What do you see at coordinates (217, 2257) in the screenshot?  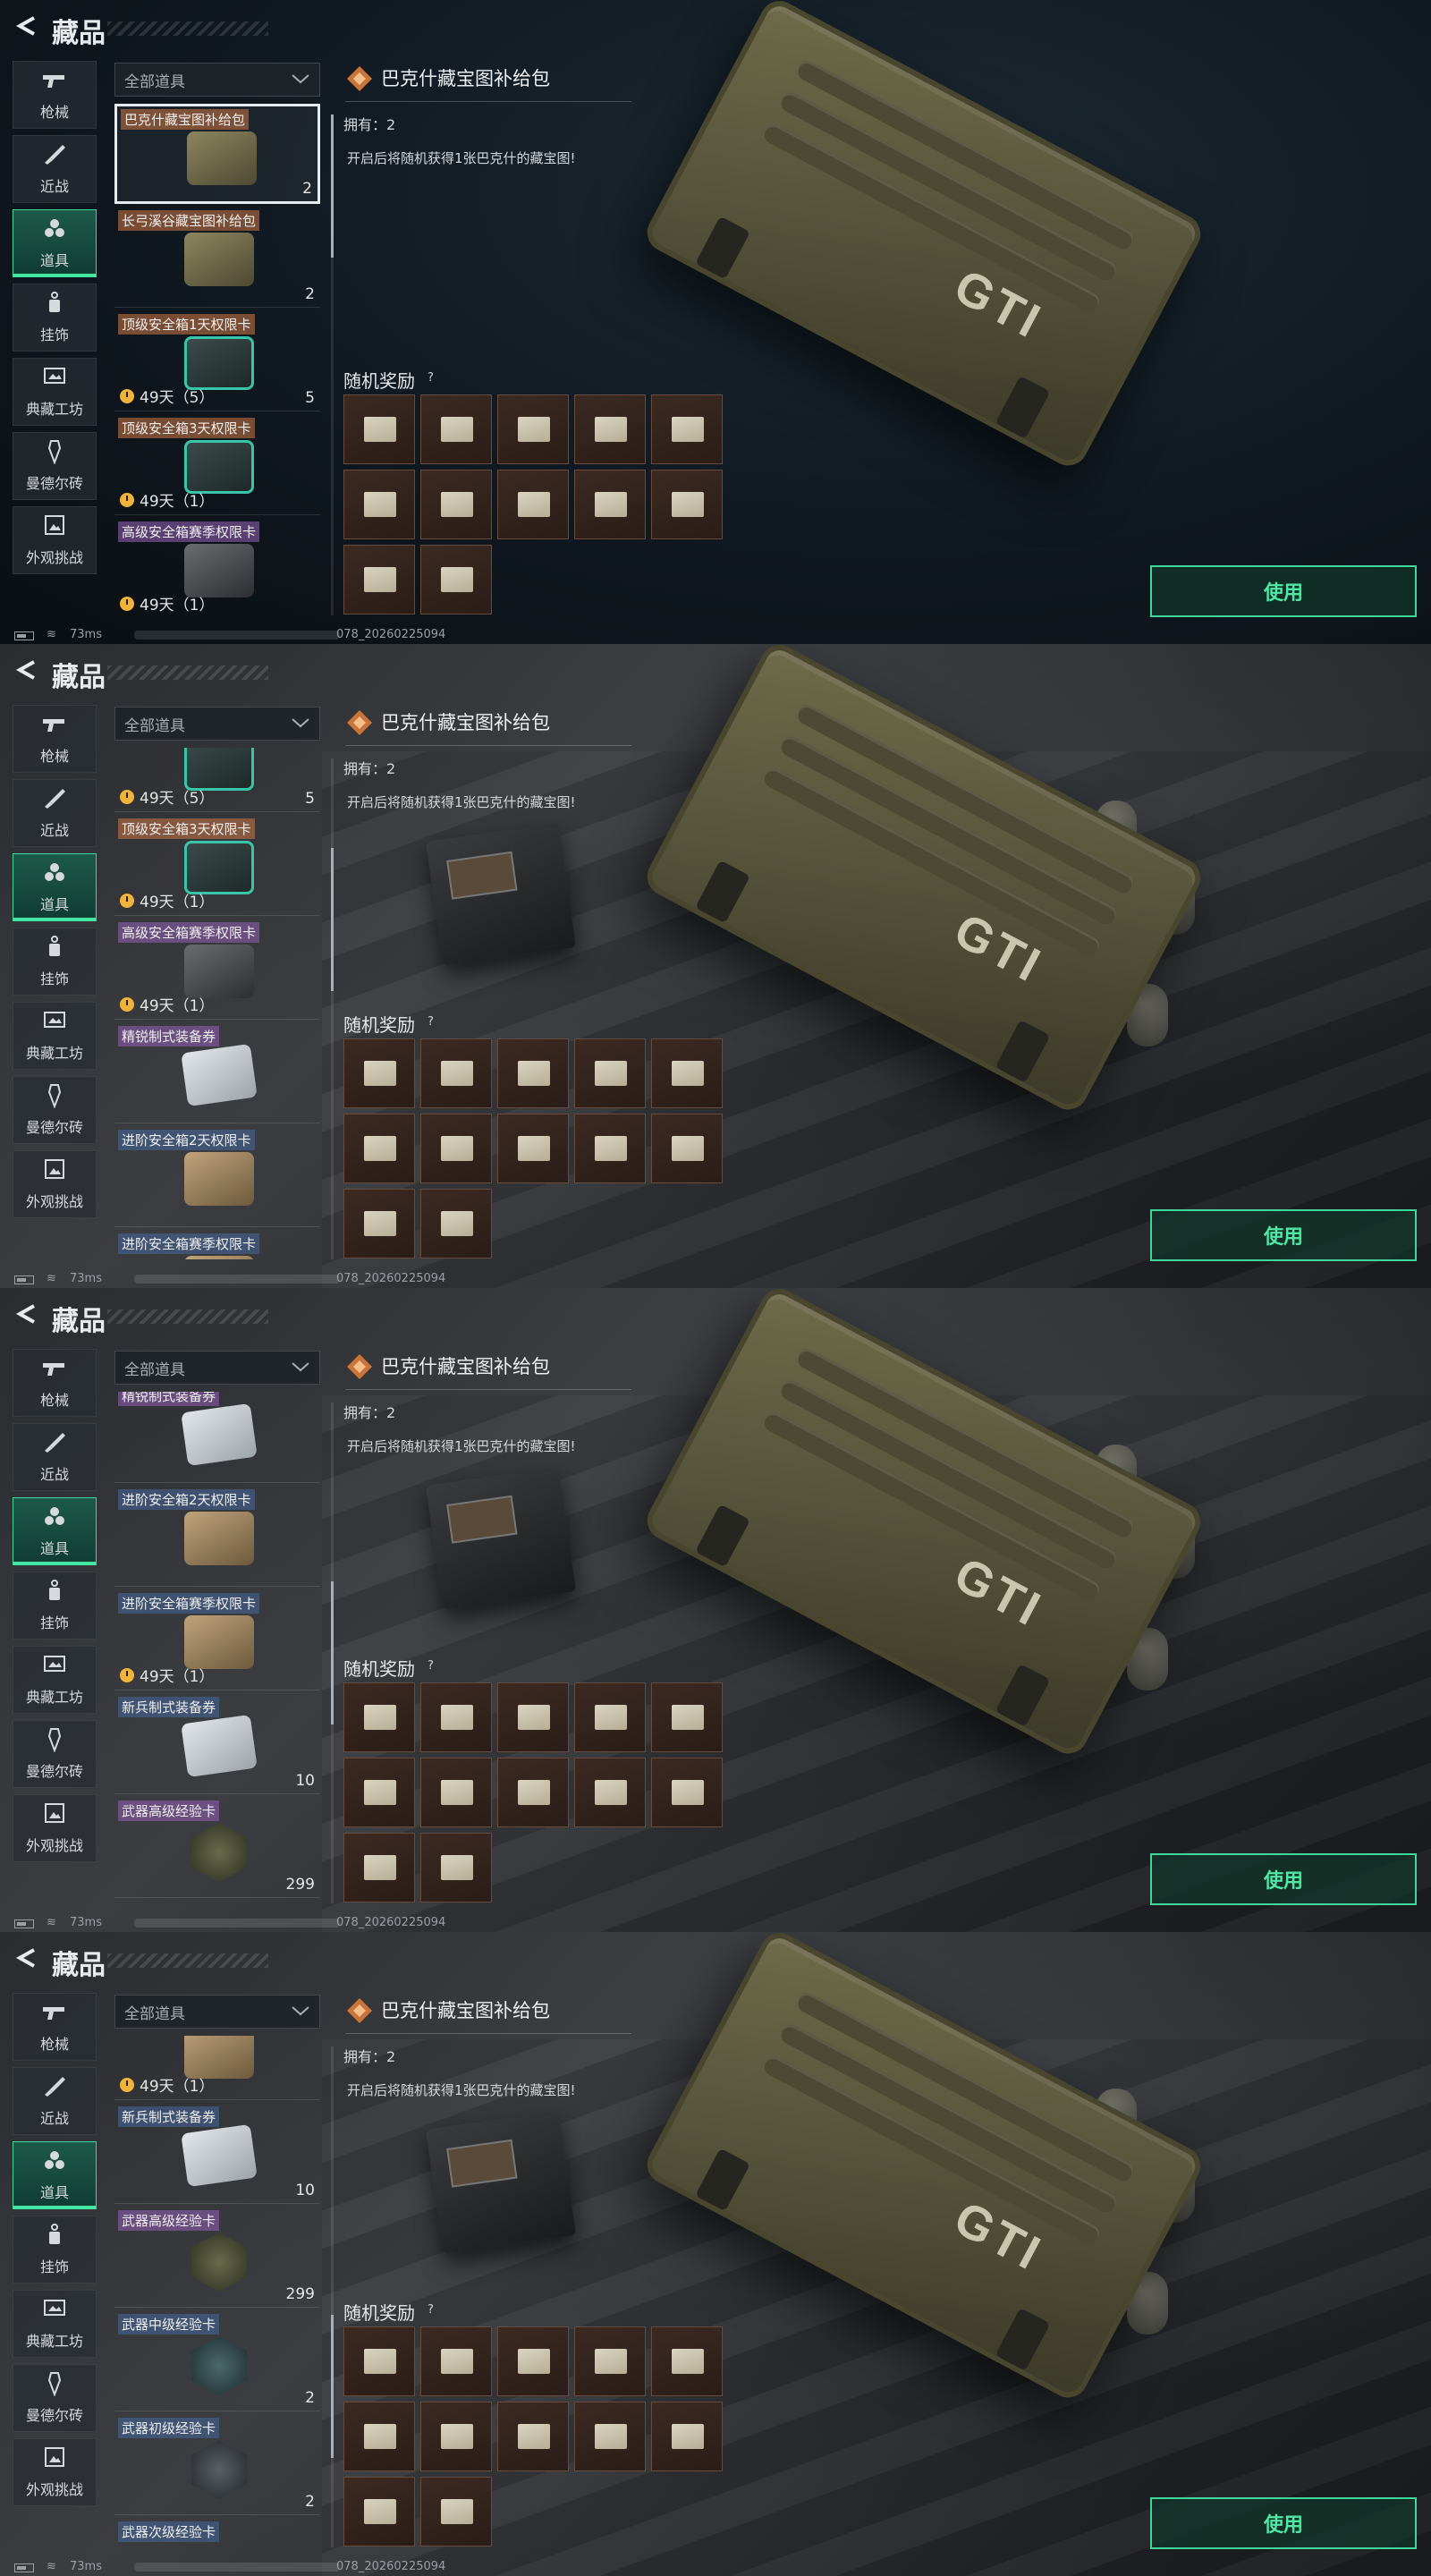 I see `list-item: 武器高级经验卡 299` at bounding box center [217, 2257].